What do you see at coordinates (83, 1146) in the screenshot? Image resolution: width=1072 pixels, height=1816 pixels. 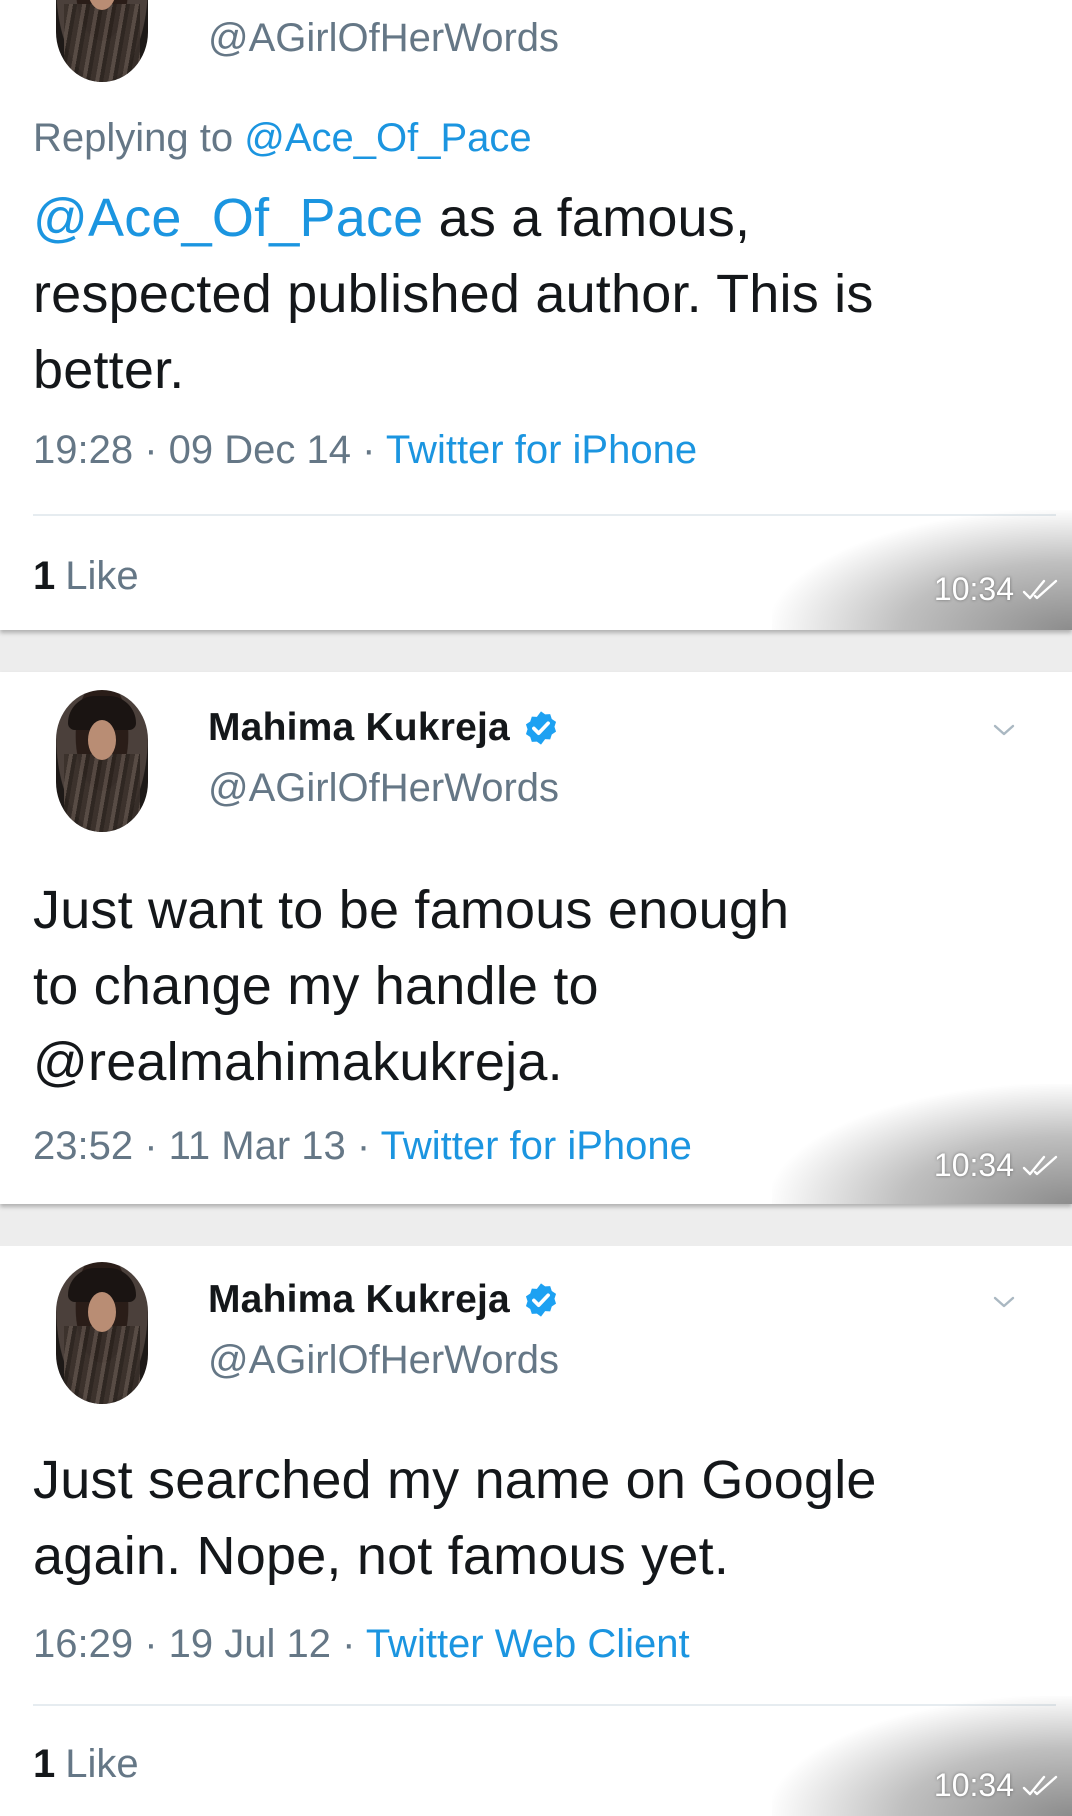 I see `tweet-time: 23:52` at bounding box center [83, 1146].